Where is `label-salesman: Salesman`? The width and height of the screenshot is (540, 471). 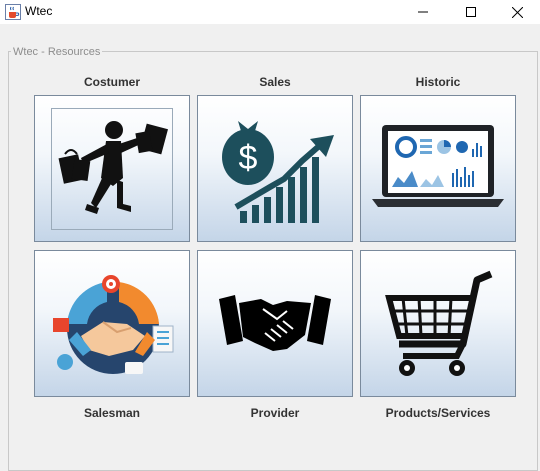
label-salesman: Salesman is located at coordinates (112, 413).